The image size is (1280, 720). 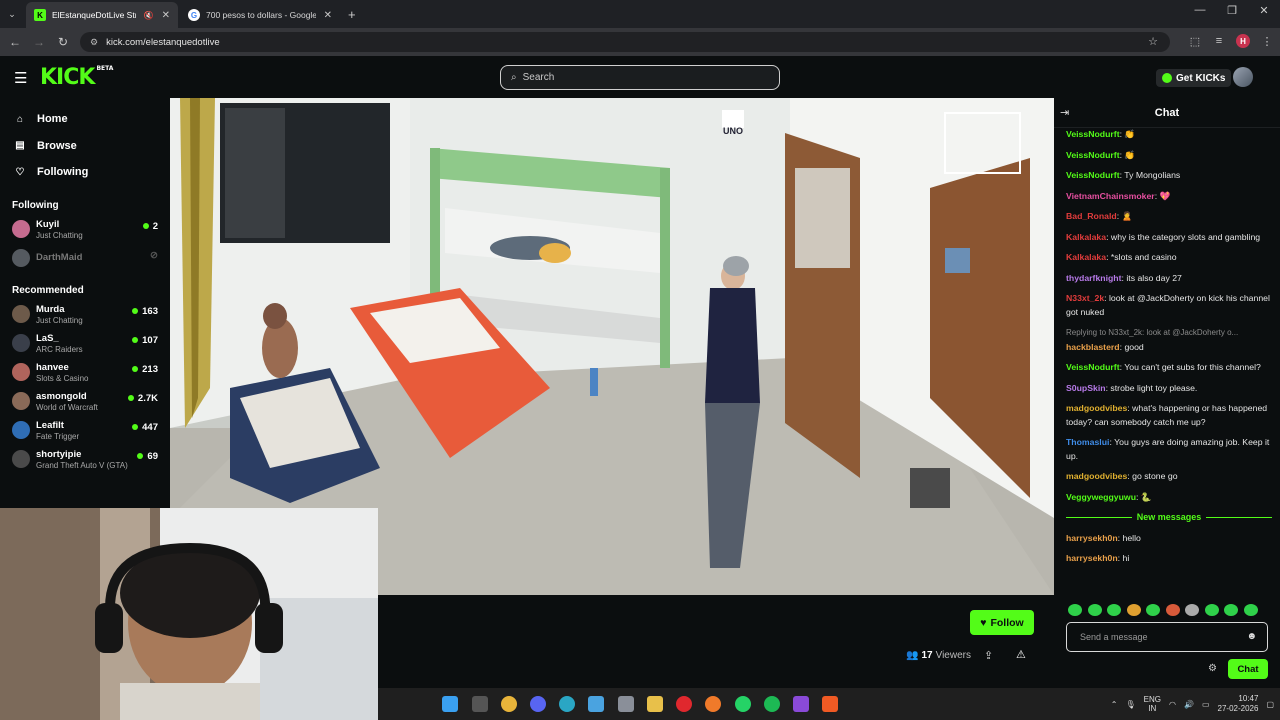 I want to click on channel-darthmaid: DarthMaid ⊘, so click(x=85, y=258).